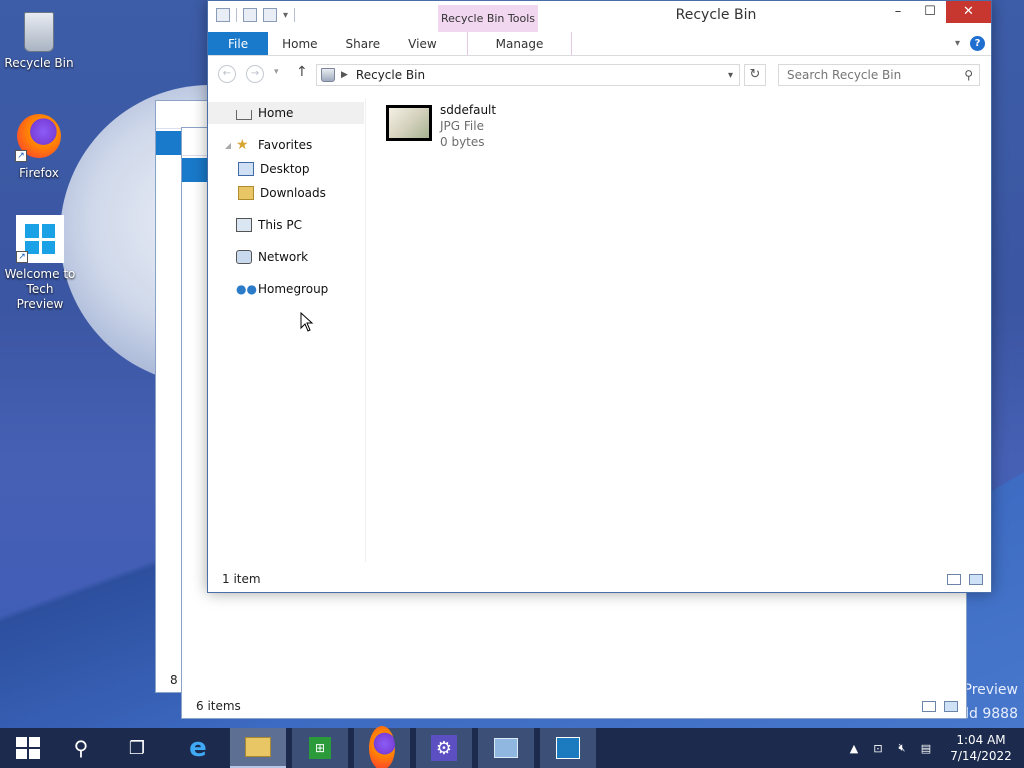  I want to click on nav-label: This PC, so click(280, 225).